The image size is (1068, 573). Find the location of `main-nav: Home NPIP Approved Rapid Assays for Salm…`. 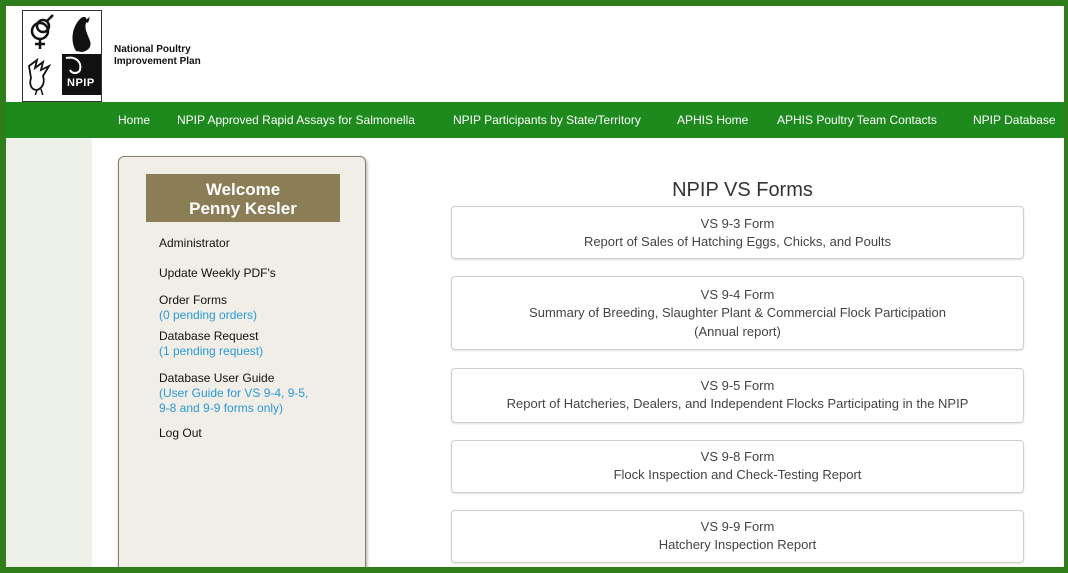

main-nav: Home NPIP Approved Rapid Assays for Salm… is located at coordinates (535, 120).